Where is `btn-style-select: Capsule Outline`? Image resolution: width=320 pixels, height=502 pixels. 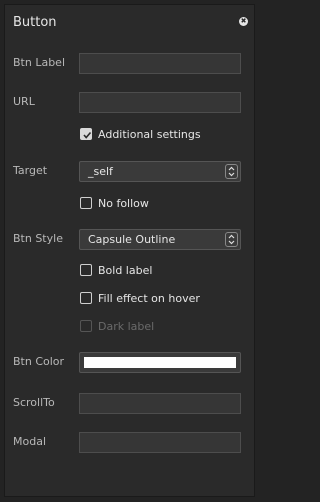 btn-style-select: Capsule Outline is located at coordinates (160, 239).